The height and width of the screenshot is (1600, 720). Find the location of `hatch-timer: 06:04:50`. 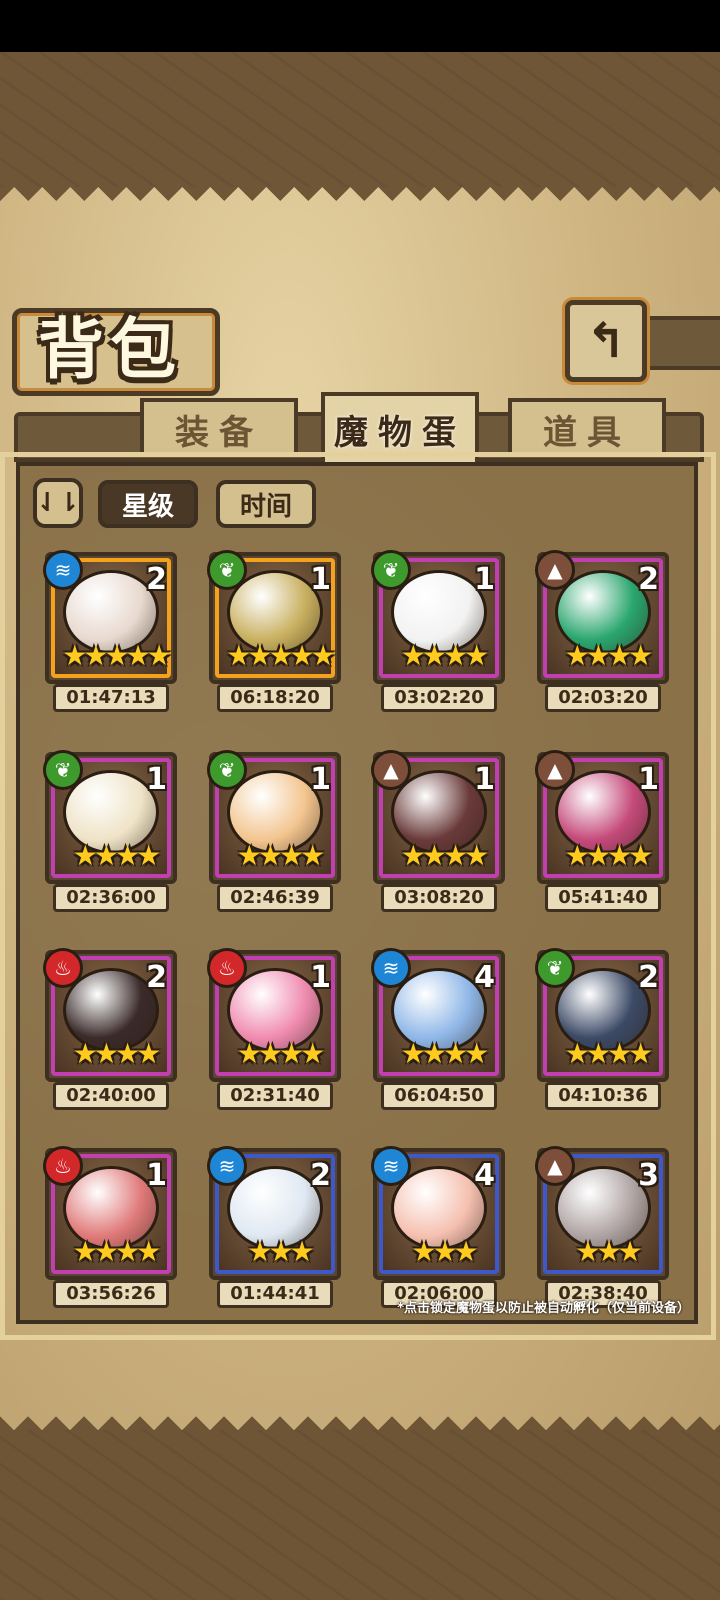

hatch-timer: 06:04:50 is located at coordinates (439, 1096).